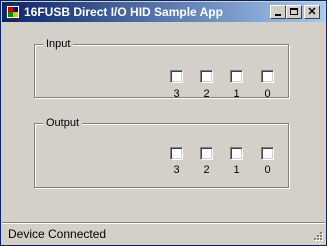  What do you see at coordinates (267, 153) in the screenshot?
I see `output-bit-0-checkbox` at bounding box center [267, 153].